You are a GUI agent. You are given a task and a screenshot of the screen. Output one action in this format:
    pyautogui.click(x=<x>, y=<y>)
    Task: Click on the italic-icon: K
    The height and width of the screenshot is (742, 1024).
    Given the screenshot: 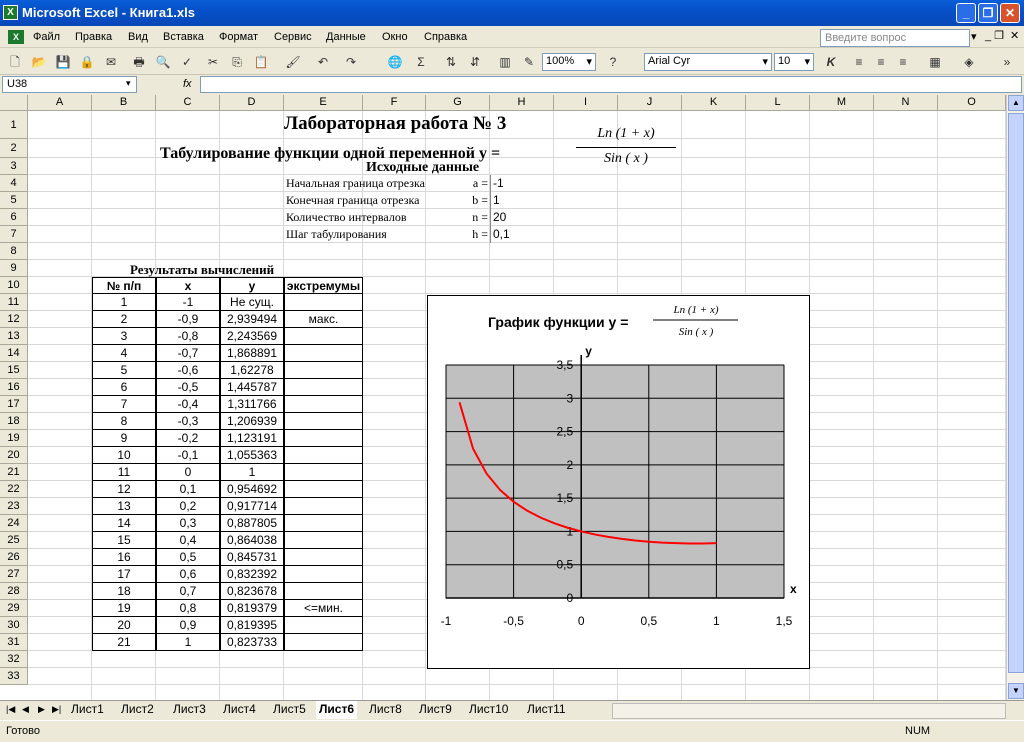 What is the action you would take?
    pyautogui.click(x=831, y=62)
    